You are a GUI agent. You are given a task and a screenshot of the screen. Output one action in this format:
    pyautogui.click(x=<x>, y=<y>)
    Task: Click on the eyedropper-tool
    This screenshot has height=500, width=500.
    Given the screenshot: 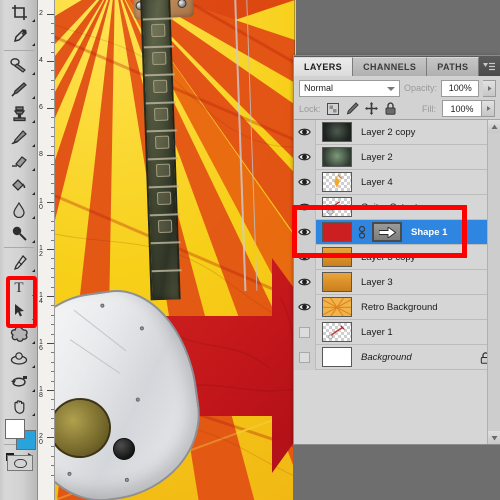 What is the action you would take?
    pyautogui.click(x=19, y=36)
    